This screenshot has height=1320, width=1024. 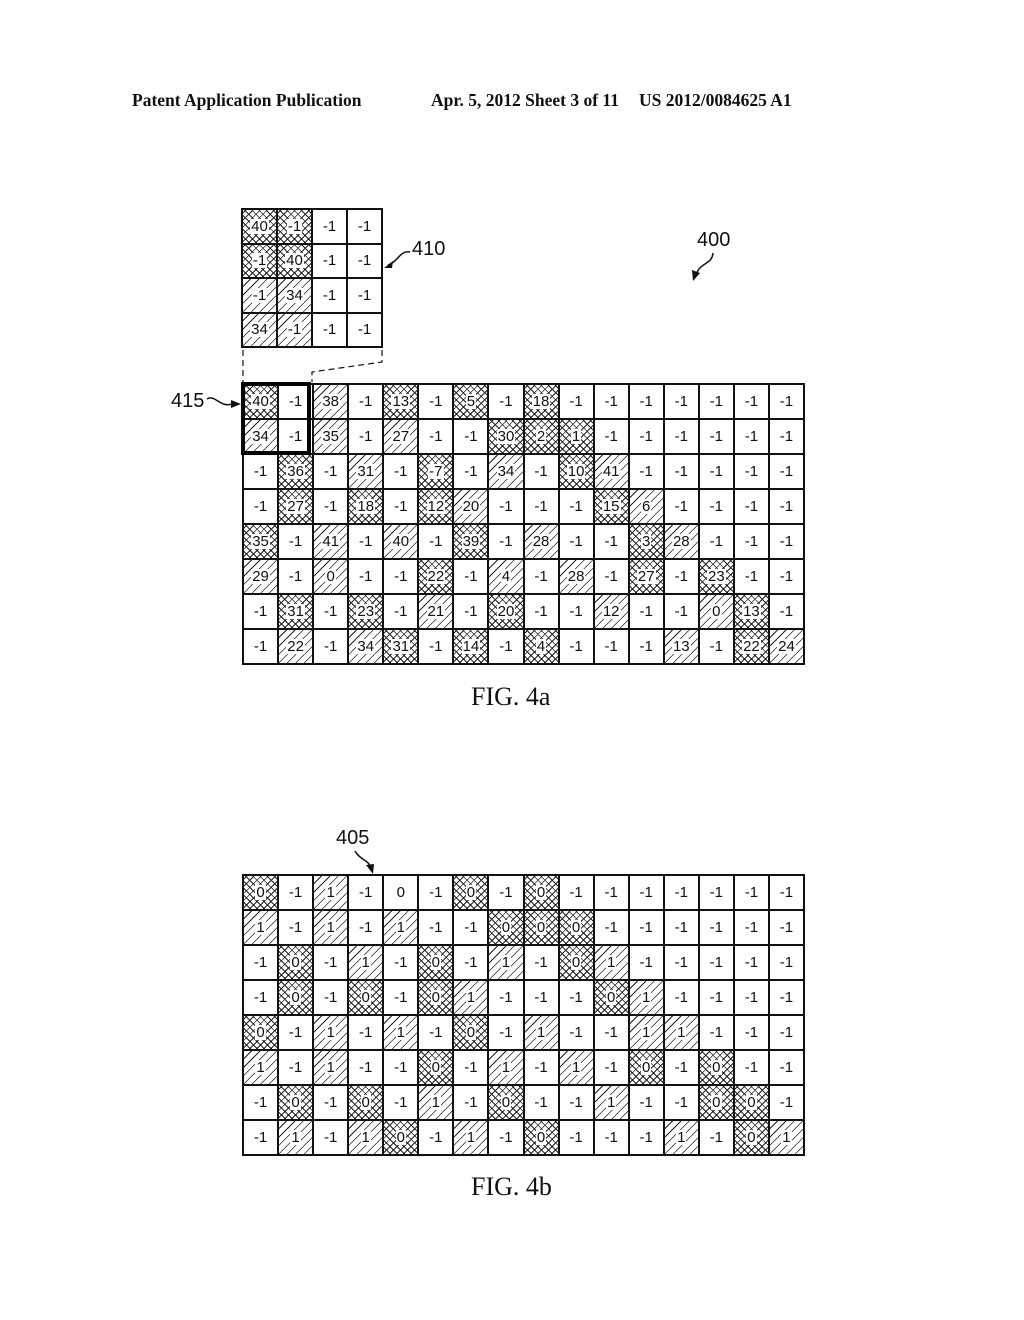 I want to click on fig4a-cell: 41, so click(x=331, y=541).